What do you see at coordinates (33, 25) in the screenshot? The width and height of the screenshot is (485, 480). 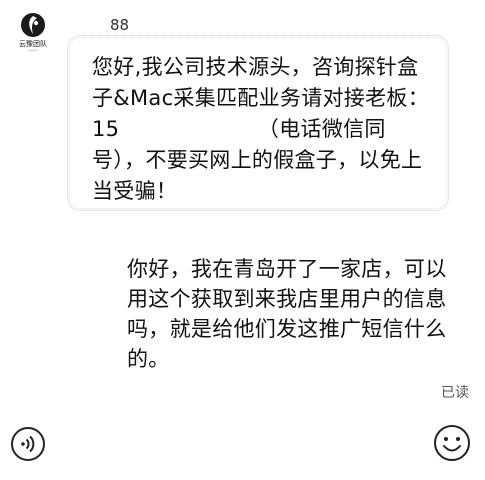 I see `avatar-logo-icon` at bounding box center [33, 25].